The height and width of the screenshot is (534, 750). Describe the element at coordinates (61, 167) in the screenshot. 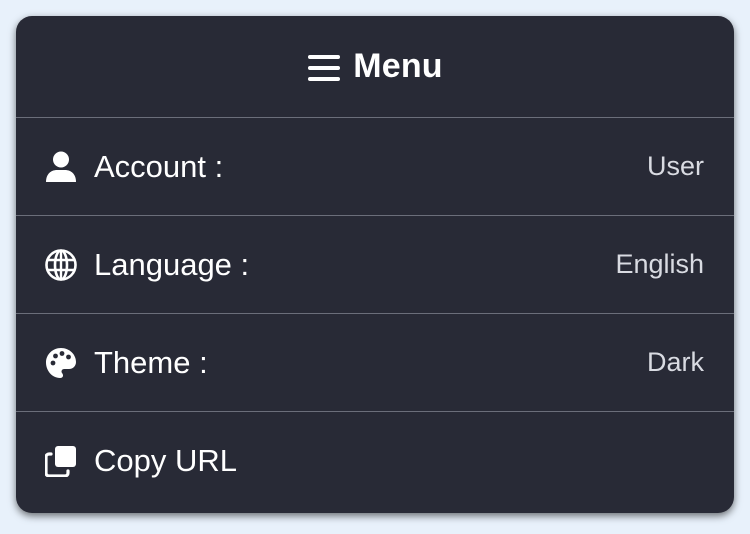

I see `user-icon` at that location.